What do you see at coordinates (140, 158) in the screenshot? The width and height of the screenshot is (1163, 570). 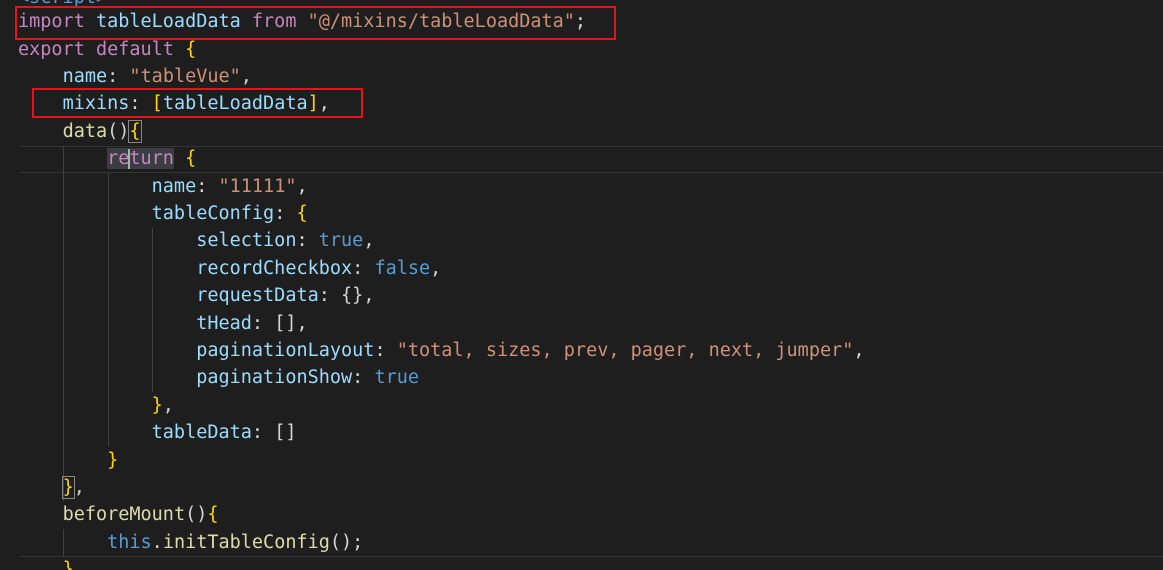 I see `return-keyword: return` at bounding box center [140, 158].